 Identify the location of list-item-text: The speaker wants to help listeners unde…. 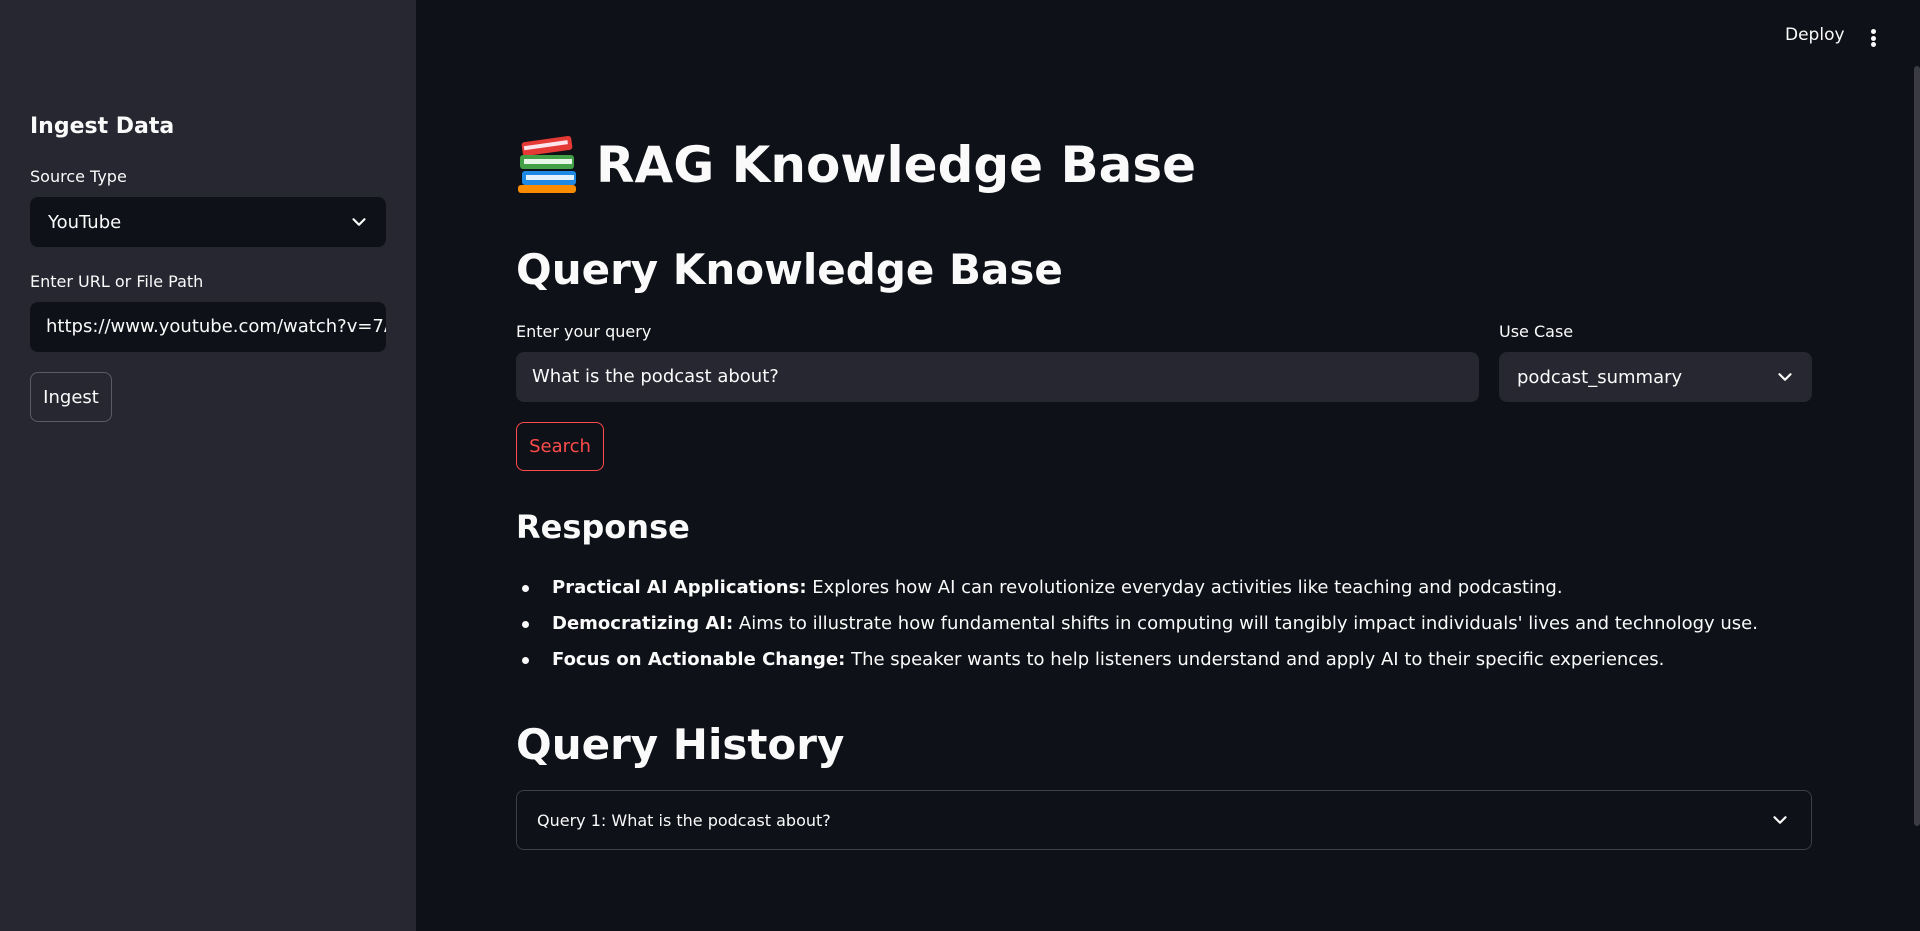
(1255, 659).